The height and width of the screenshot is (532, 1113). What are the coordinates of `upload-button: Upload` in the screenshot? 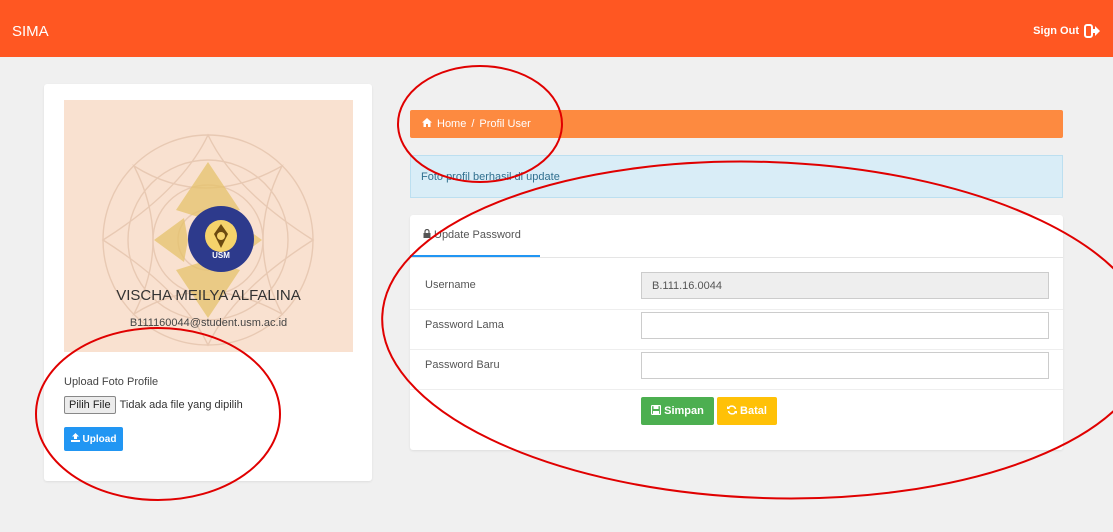 It's located at (93, 439).